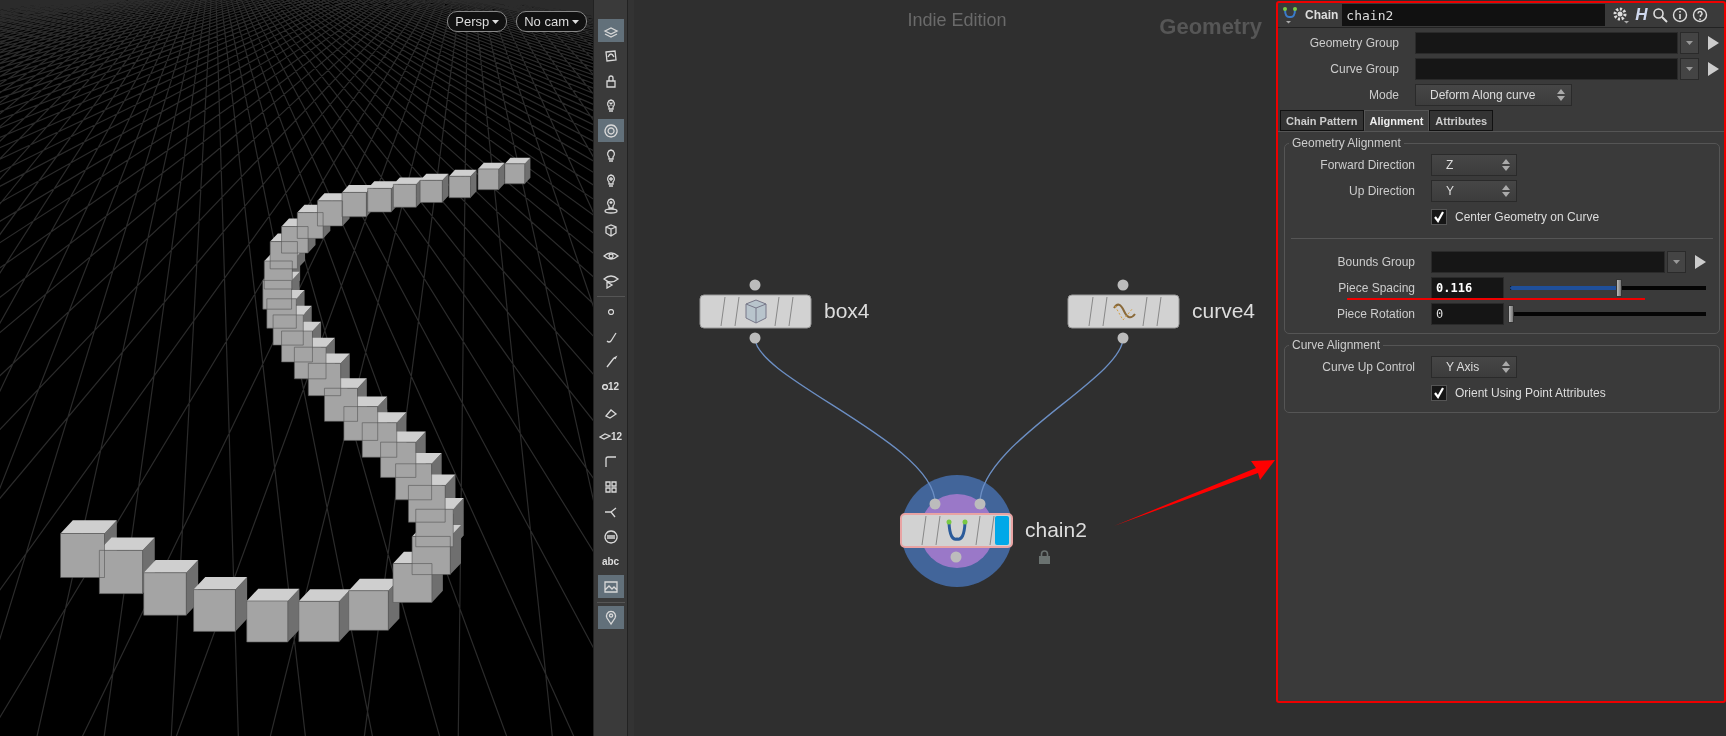 The width and height of the screenshot is (1726, 736). What do you see at coordinates (1056, 530) in the screenshot?
I see `node-label: chain2` at bounding box center [1056, 530].